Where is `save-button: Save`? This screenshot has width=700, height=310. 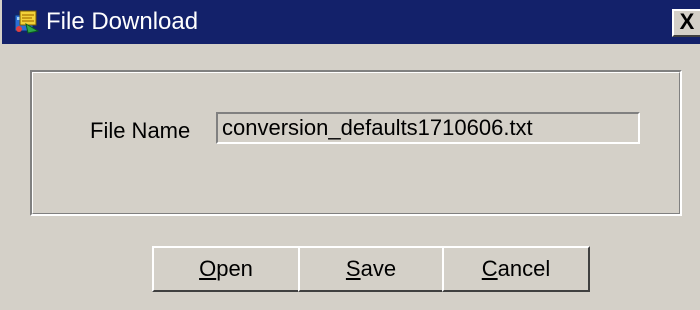
save-button: Save is located at coordinates (371, 269).